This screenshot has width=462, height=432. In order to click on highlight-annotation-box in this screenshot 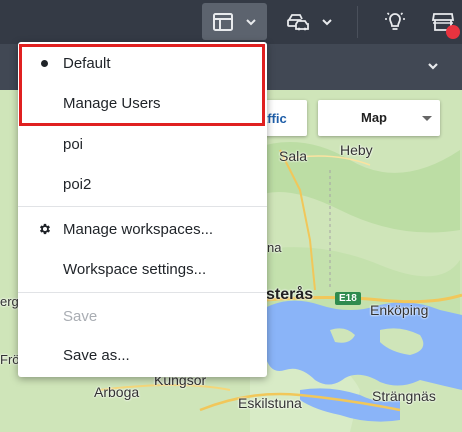, I will do `click(142, 85)`.